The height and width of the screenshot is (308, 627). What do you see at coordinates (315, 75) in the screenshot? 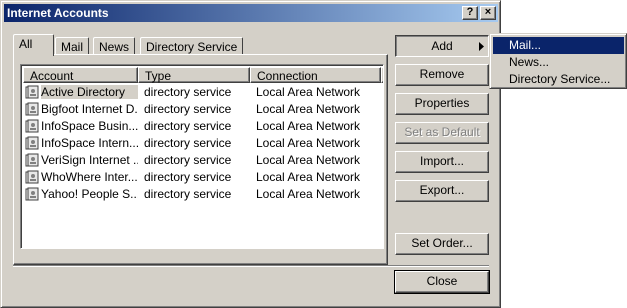
I see `column-header-connection: Connection` at bounding box center [315, 75].